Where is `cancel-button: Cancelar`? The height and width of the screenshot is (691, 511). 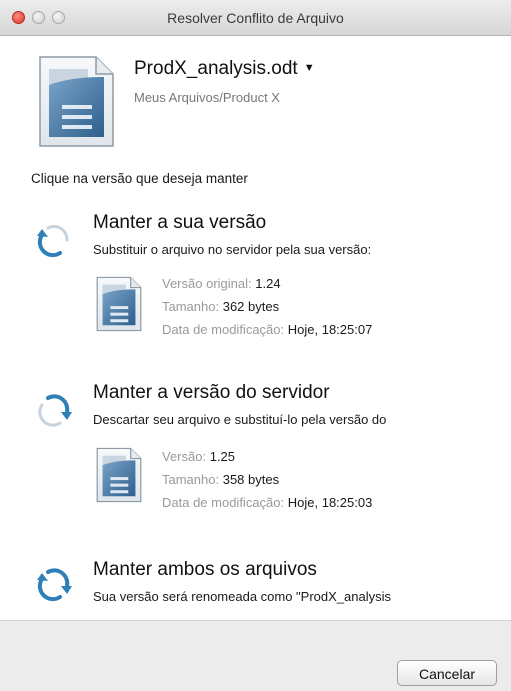
cancel-button: Cancelar is located at coordinates (447, 673).